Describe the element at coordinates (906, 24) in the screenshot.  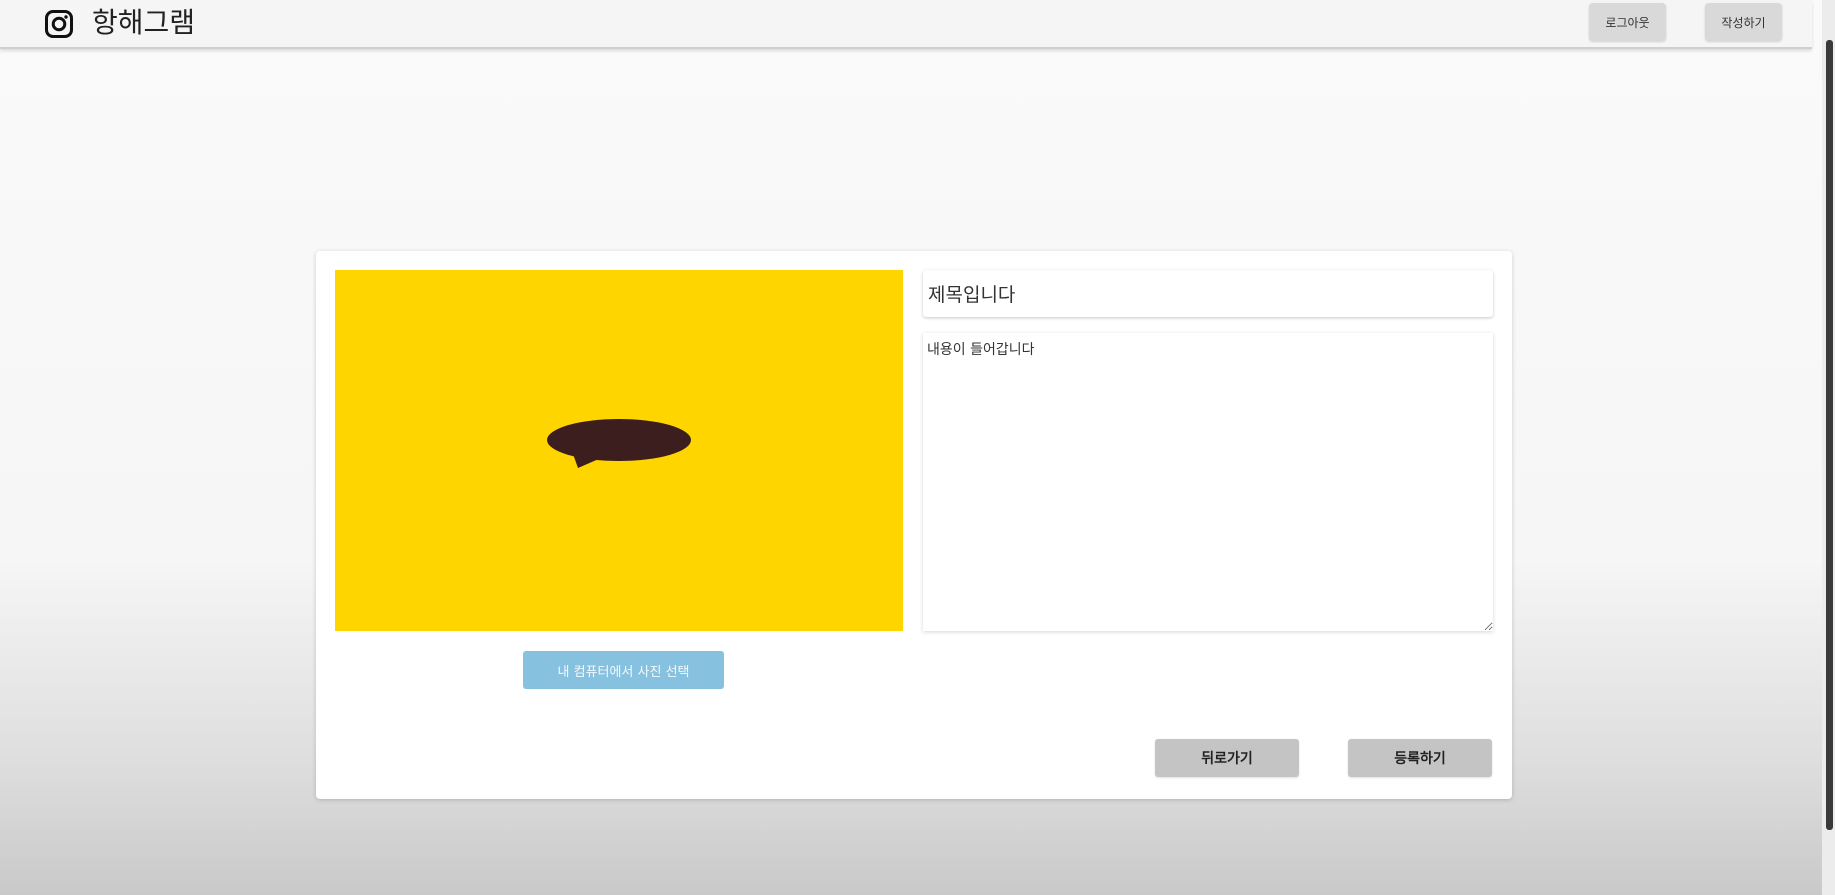
I see `top-navigation-bar: 항해그램 로그아웃 작성하기` at that location.